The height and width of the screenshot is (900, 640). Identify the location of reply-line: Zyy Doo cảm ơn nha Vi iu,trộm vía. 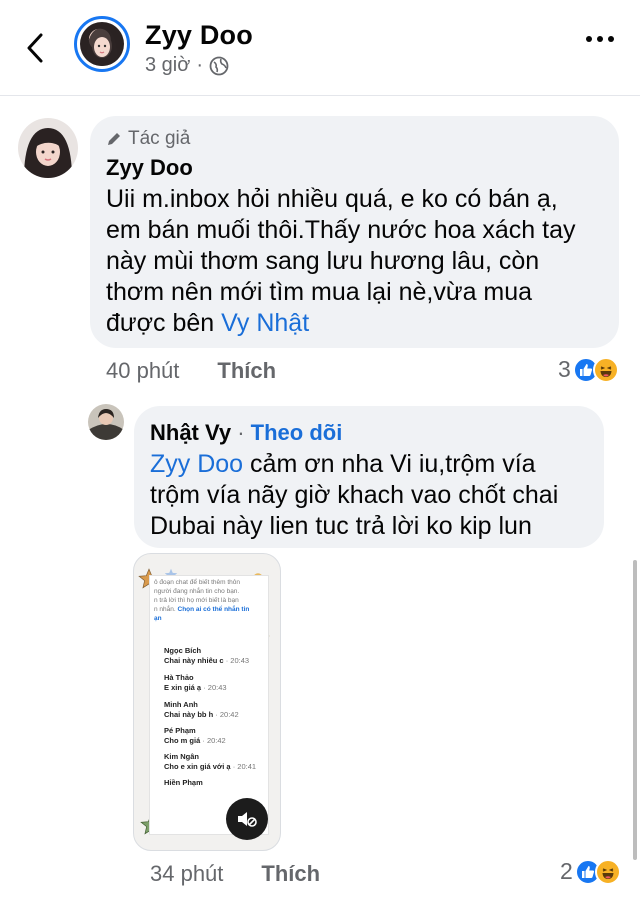
(375, 464).